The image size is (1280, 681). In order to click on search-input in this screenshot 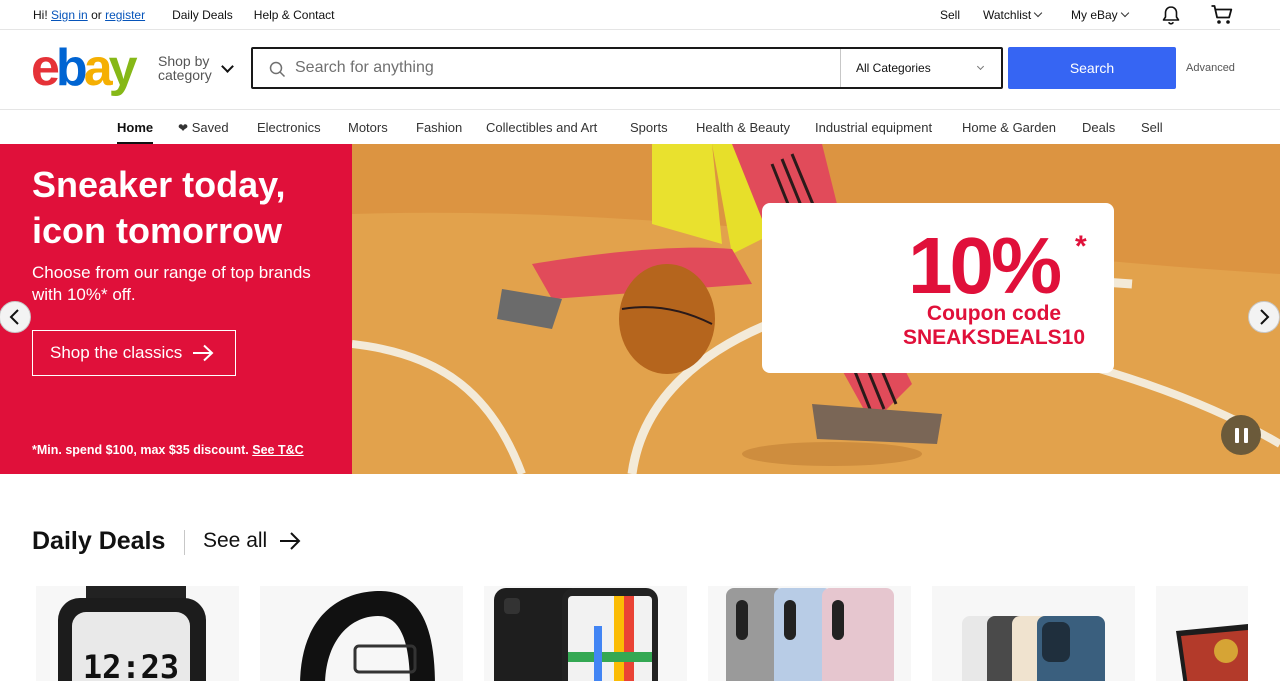, I will do `click(546, 68)`.